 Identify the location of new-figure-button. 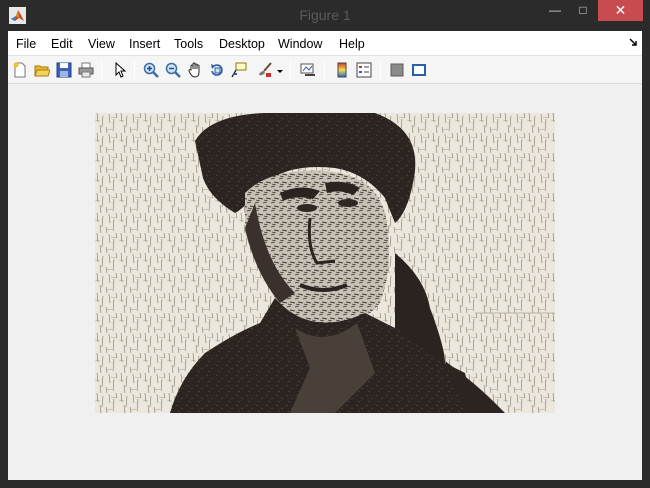
(20, 70).